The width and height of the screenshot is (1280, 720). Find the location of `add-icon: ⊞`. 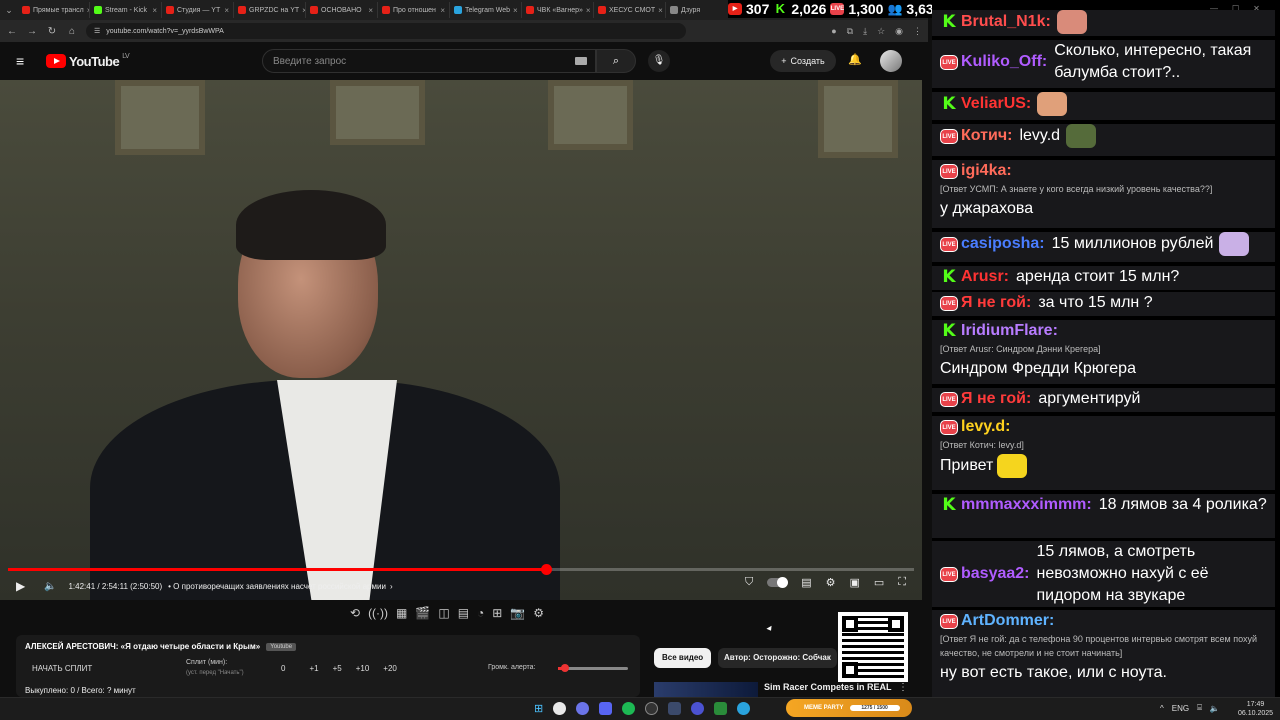

add-icon: ⊞ is located at coordinates (497, 616).